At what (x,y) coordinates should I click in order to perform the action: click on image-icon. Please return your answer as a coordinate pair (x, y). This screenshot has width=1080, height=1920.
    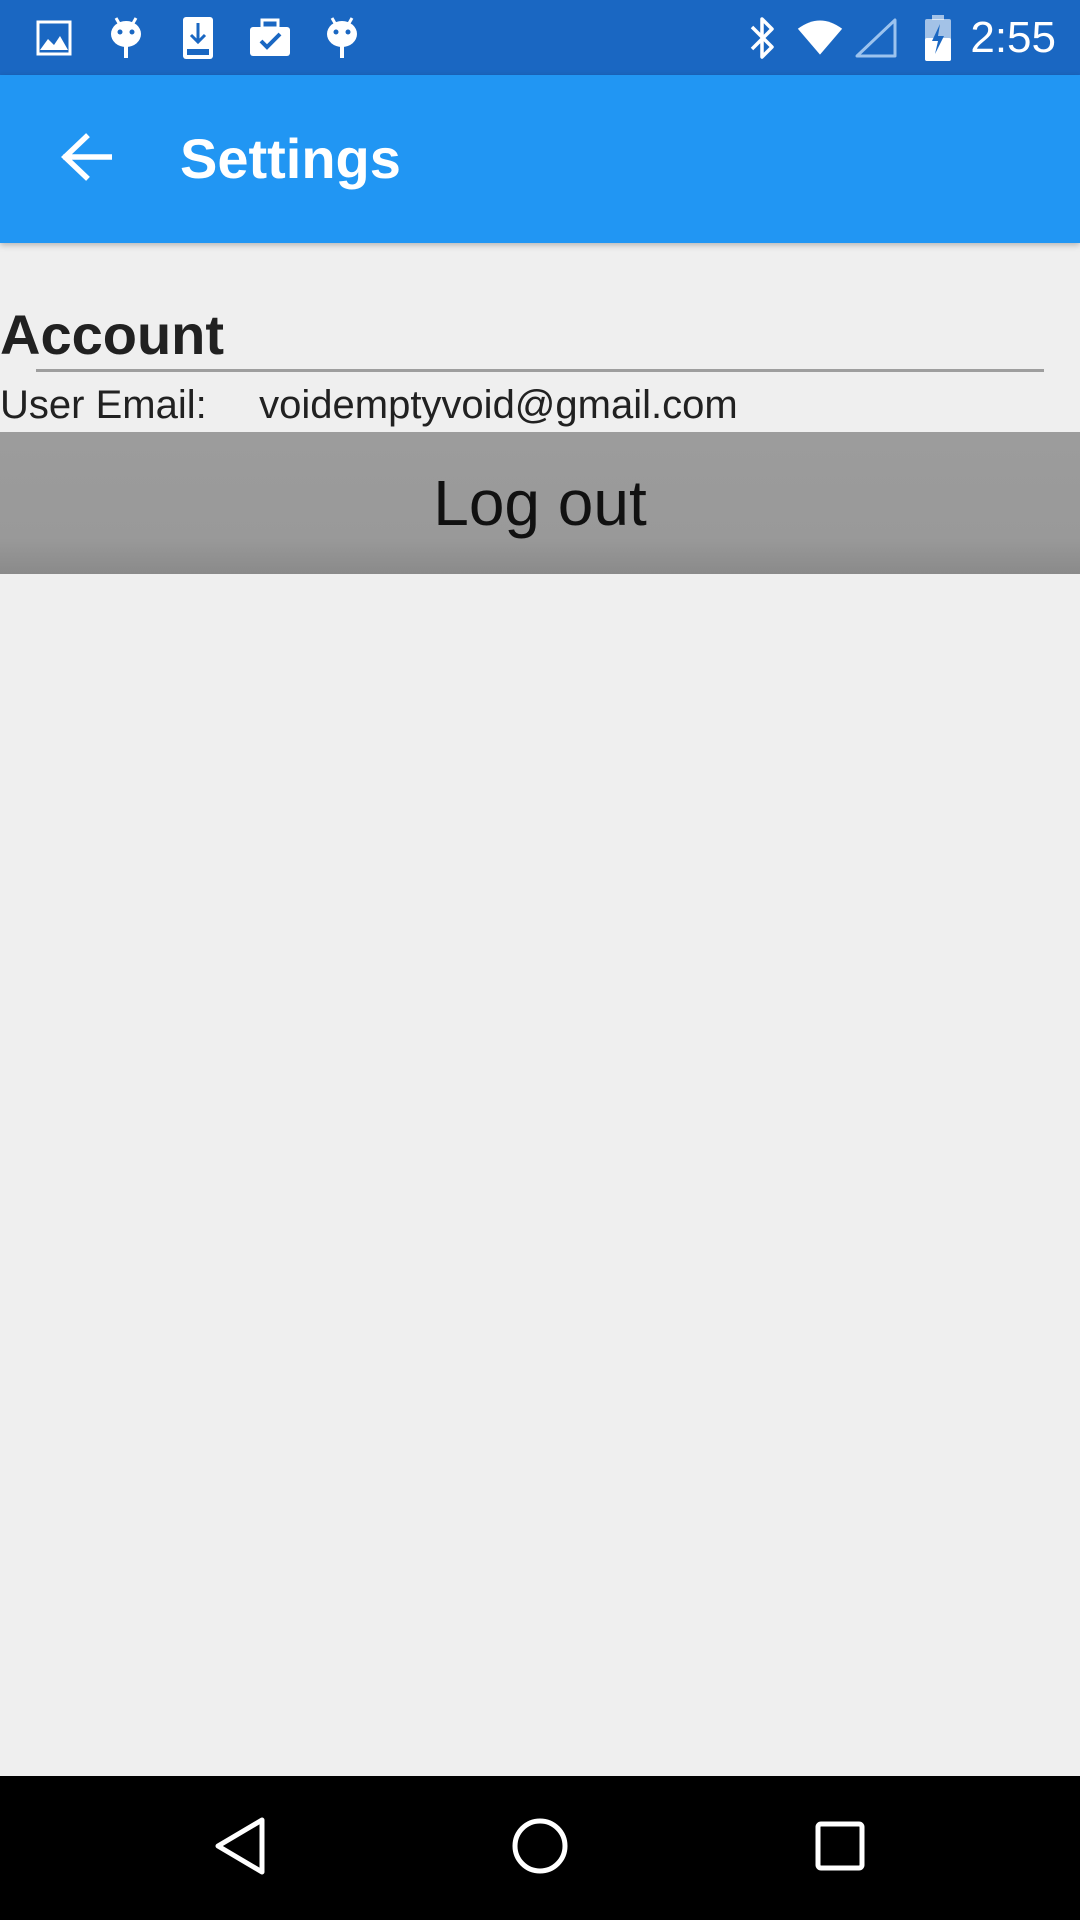
    Looking at the image, I should click on (54, 38).